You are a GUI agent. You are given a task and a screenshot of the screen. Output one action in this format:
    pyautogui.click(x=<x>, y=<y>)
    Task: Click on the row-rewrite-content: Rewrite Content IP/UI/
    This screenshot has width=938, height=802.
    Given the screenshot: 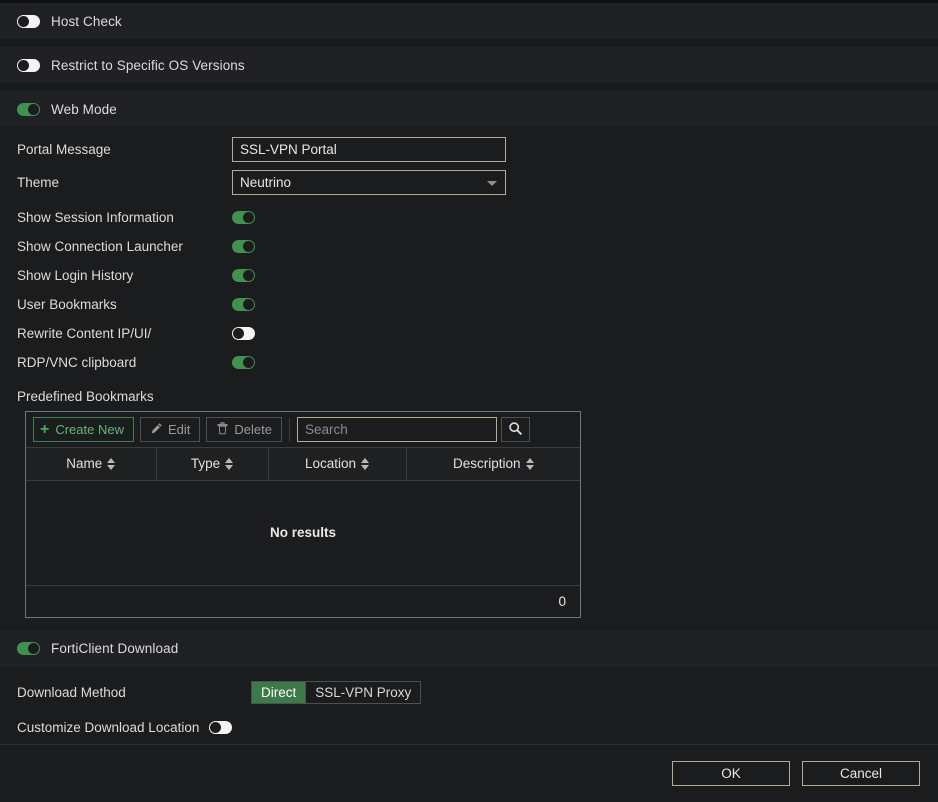 What is the action you would take?
    pyautogui.click(x=469, y=333)
    